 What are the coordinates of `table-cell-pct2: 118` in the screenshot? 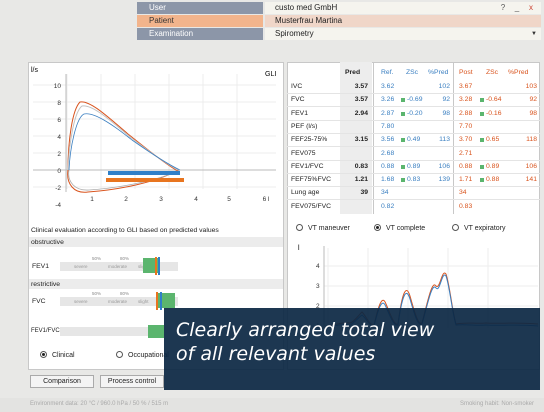 It's located at (531, 140).